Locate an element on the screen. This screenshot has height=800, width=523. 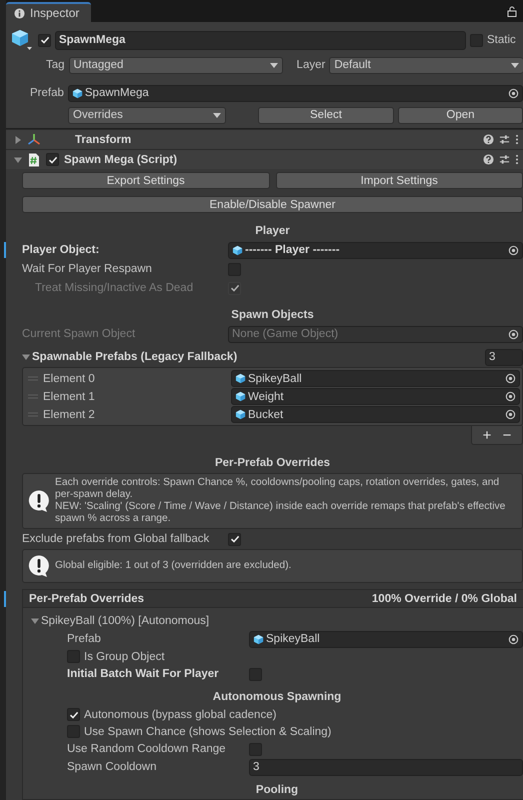
foldout-label: SpikeyBall (100%) [Autonomous] is located at coordinates (125, 621).